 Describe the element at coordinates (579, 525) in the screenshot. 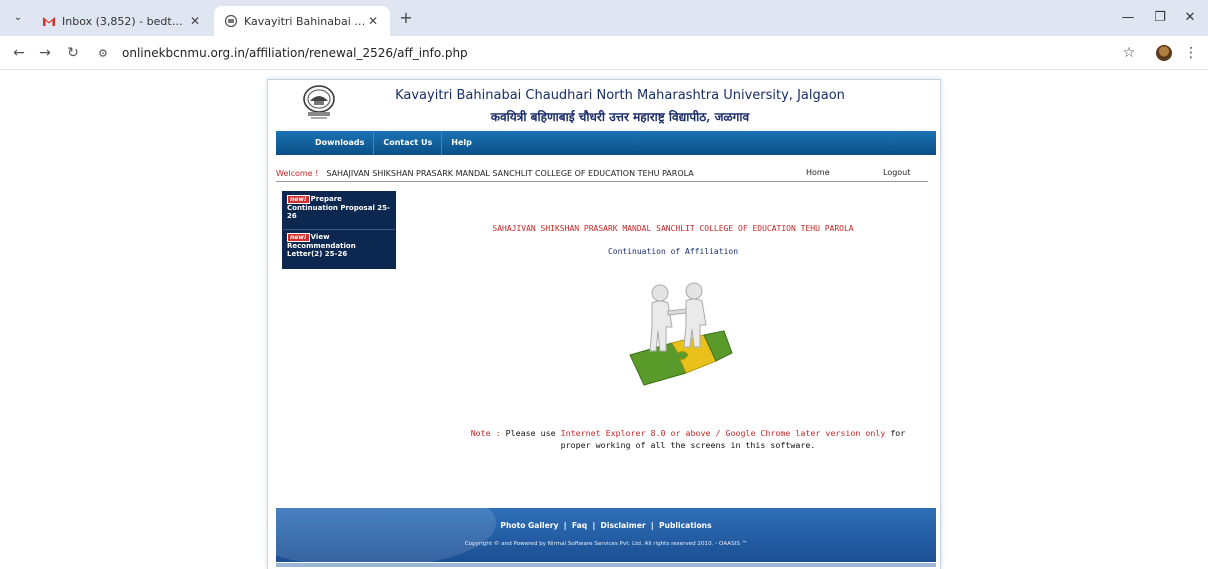

I see `footer-link-faq: Faq` at that location.